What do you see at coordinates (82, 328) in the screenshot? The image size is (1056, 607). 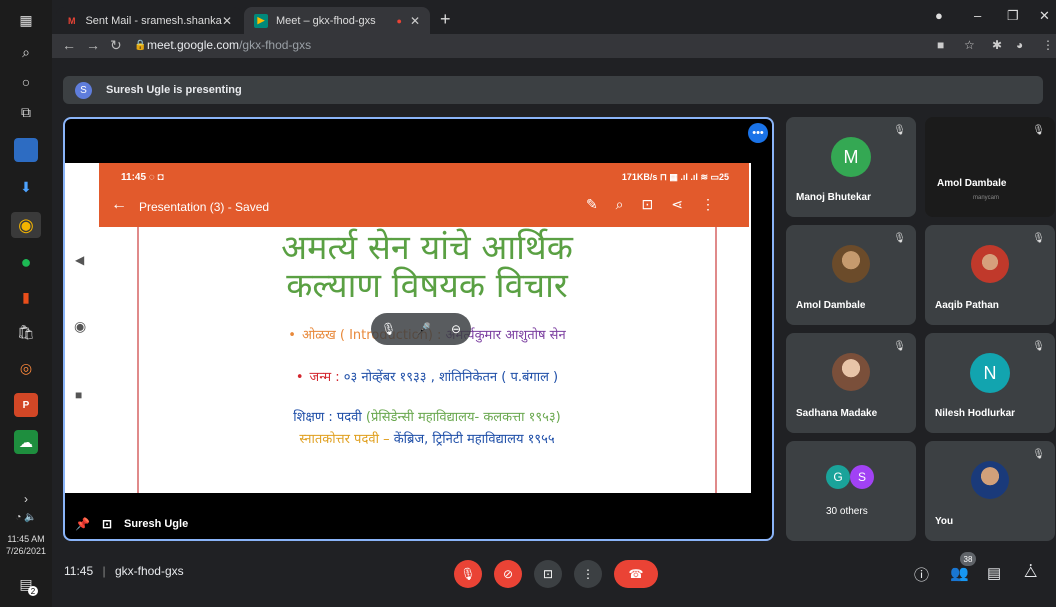 I see `android-nav-bar: ◀ ◉ ■` at bounding box center [82, 328].